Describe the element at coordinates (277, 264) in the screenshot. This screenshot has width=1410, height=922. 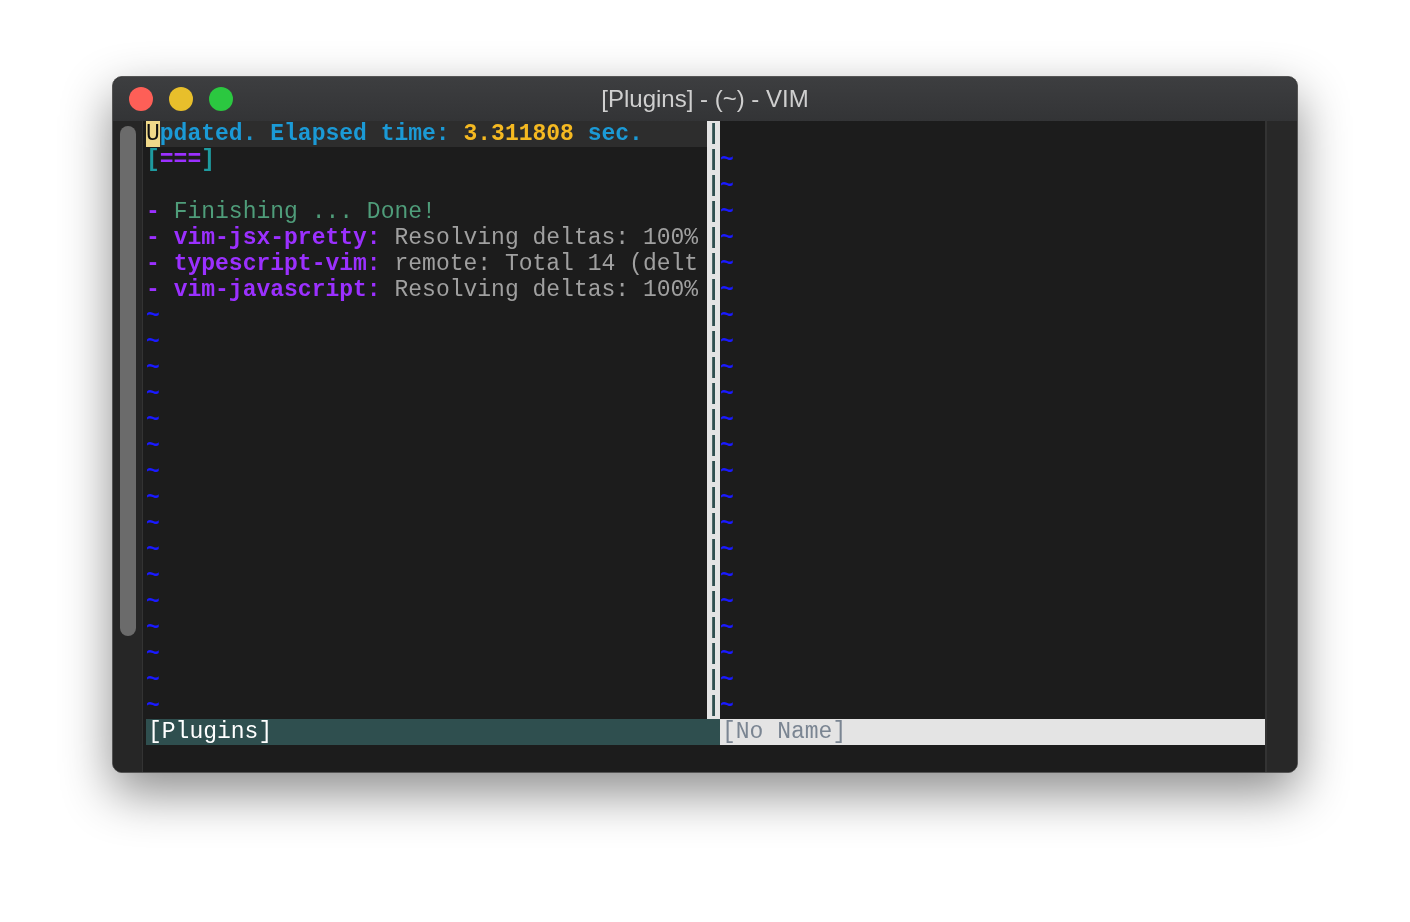
I see `plugin-name: typescript-vim:` at that location.